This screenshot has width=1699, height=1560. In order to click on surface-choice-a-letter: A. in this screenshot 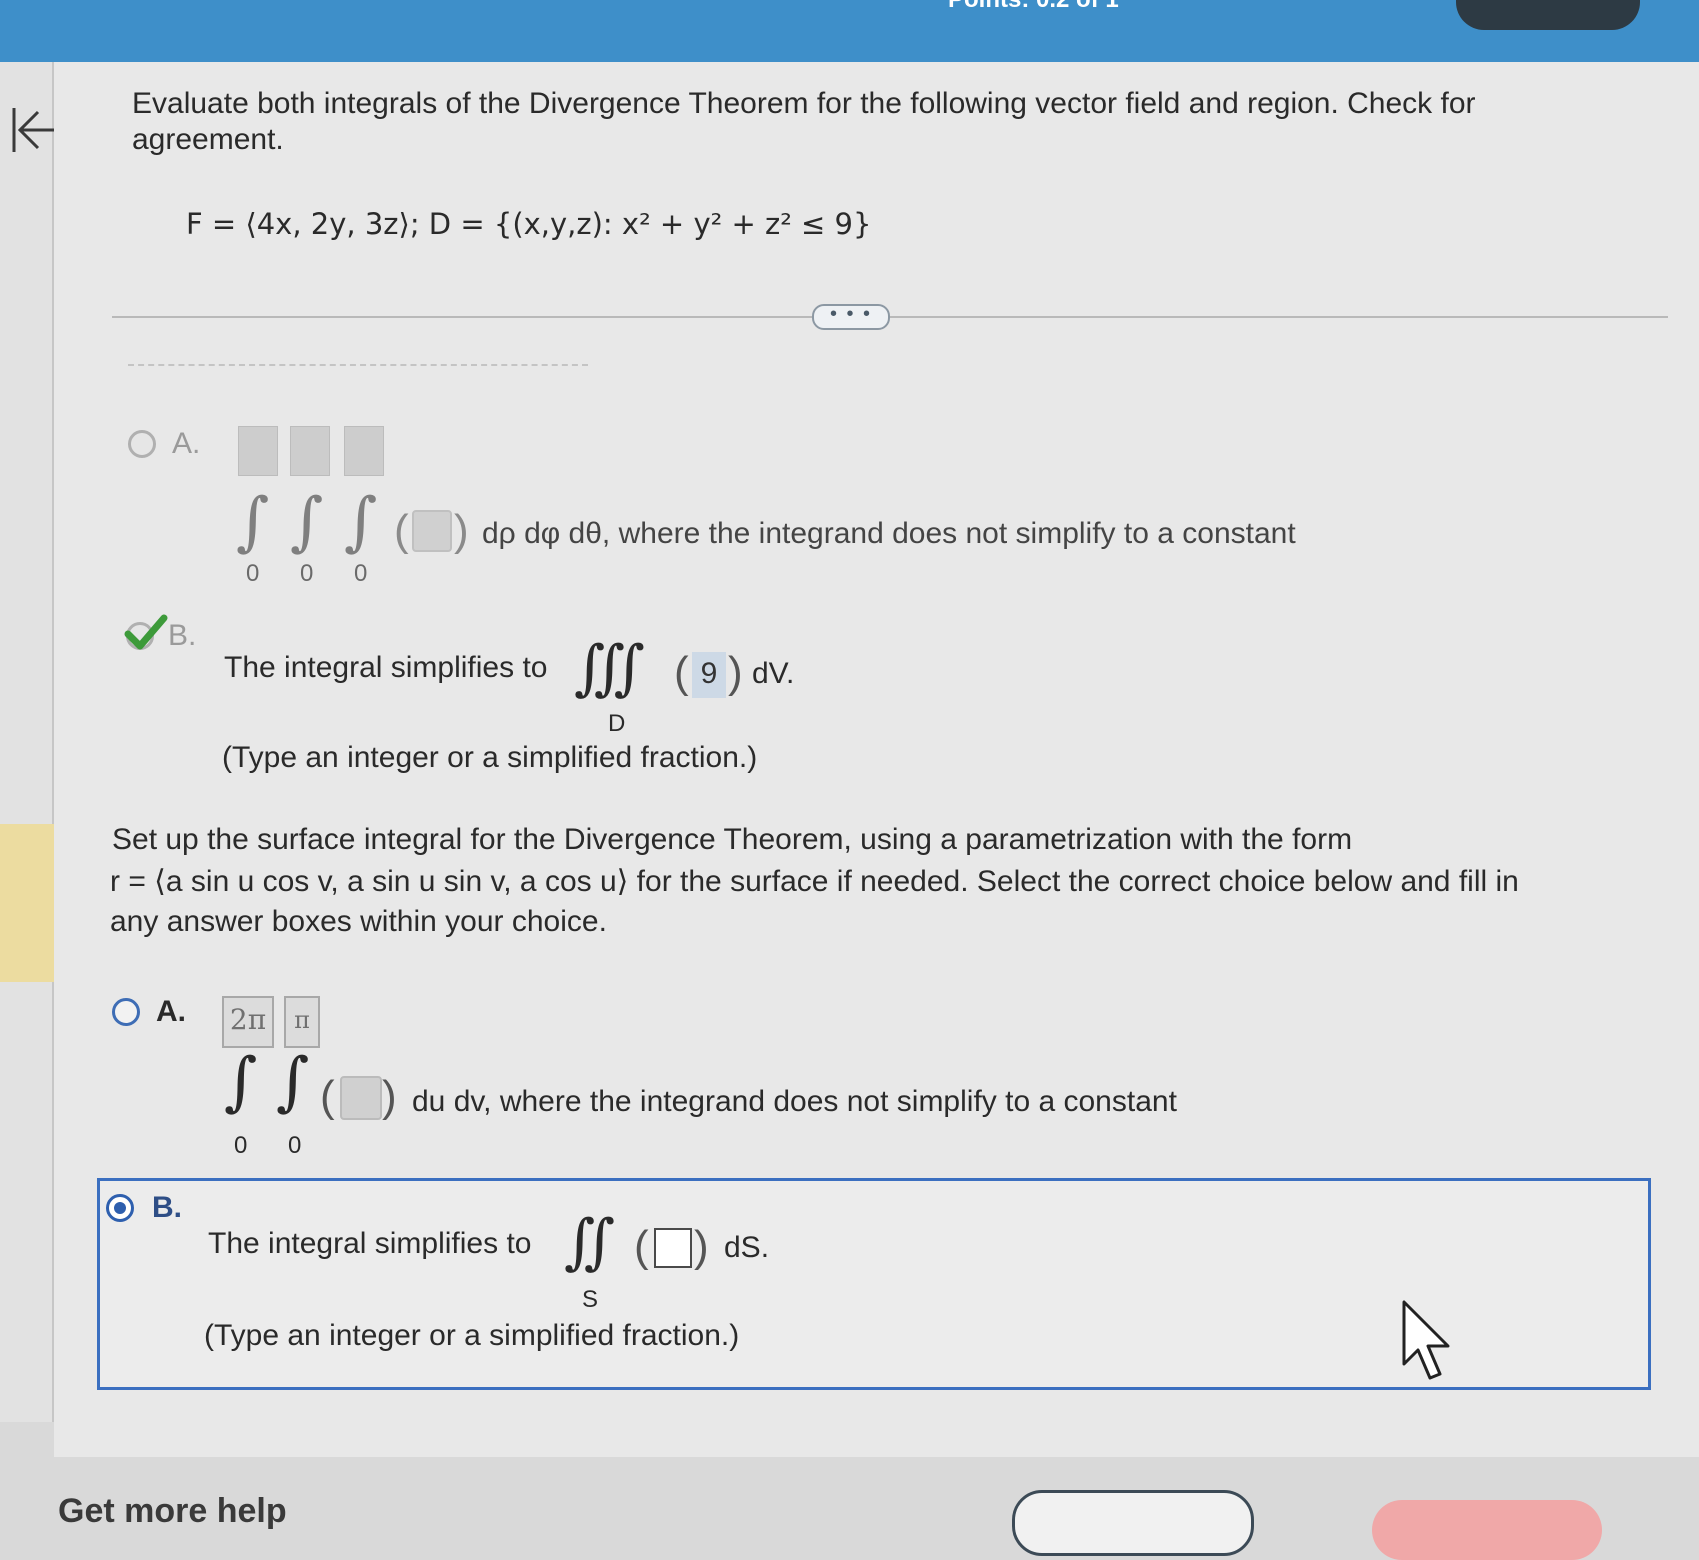, I will do `click(171, 1011)`.